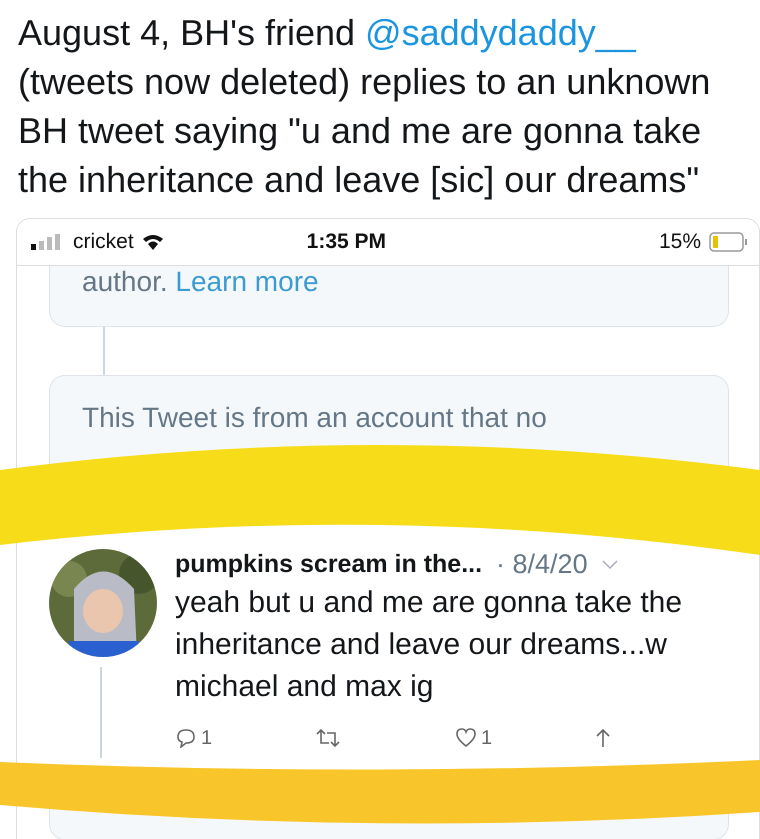 Image resolution: width=760 pixels, height=839 pixels. Describe the element at coordinates (603, 738) in the screenshot. I see `share-icon` at that location.